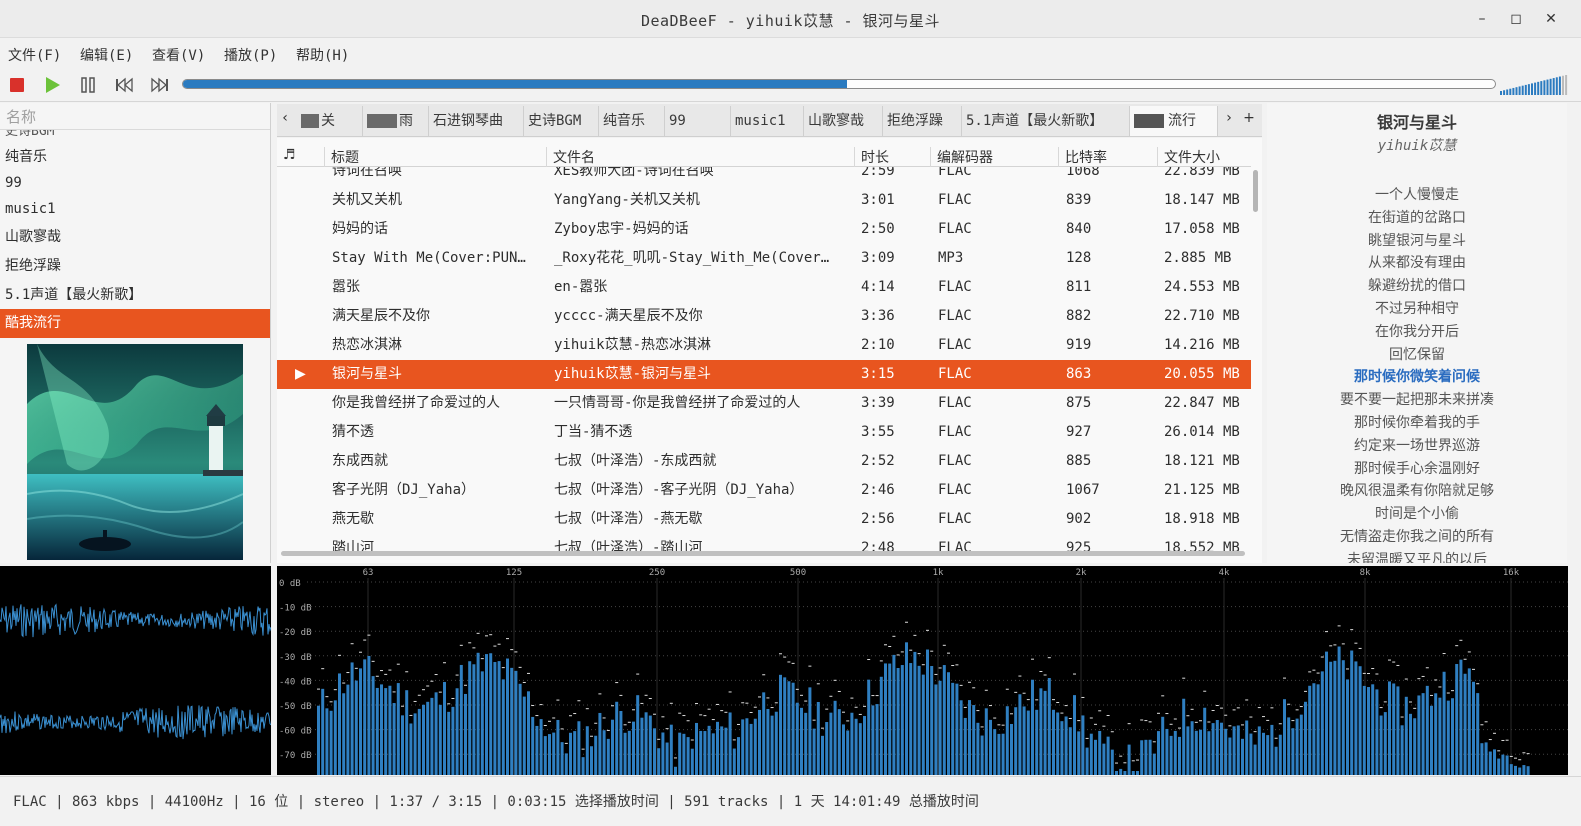 The height and width of the screenshot is (826, 1581). What do you see at coordinates (1417, 309) in the screenshot?
I see `lyric-line: 不过另种相守` at bounding box center [1417, 309].